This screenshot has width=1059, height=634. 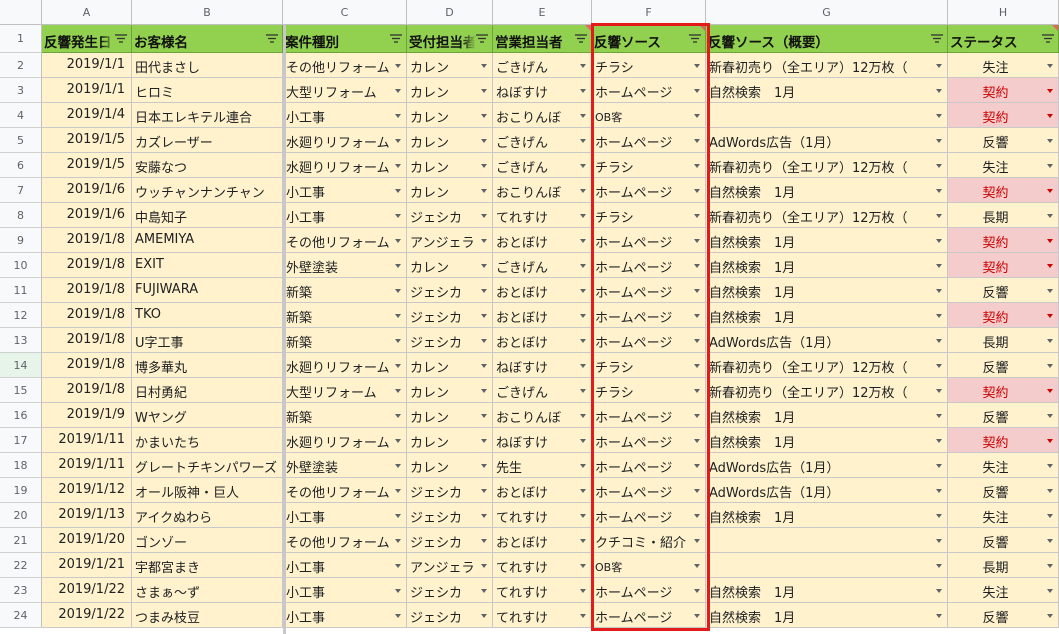 I want to click on row-header-1: 1, so click(x=21, y=39).